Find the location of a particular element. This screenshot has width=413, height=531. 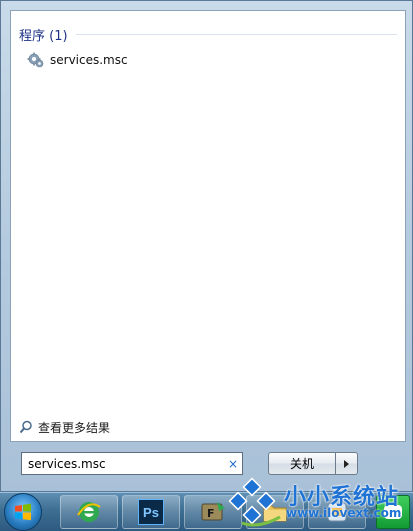

watermark-url: www.ilovext.com is located at coordinates (344, 513).